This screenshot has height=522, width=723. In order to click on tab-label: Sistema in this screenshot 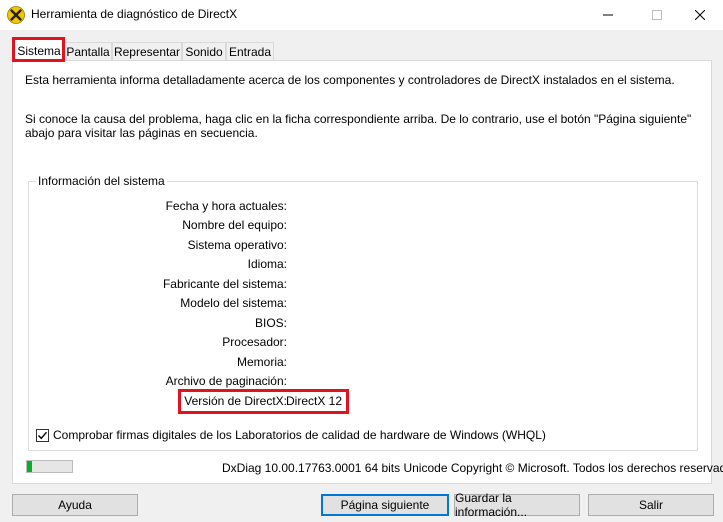, I will do `click(39, 50)`.